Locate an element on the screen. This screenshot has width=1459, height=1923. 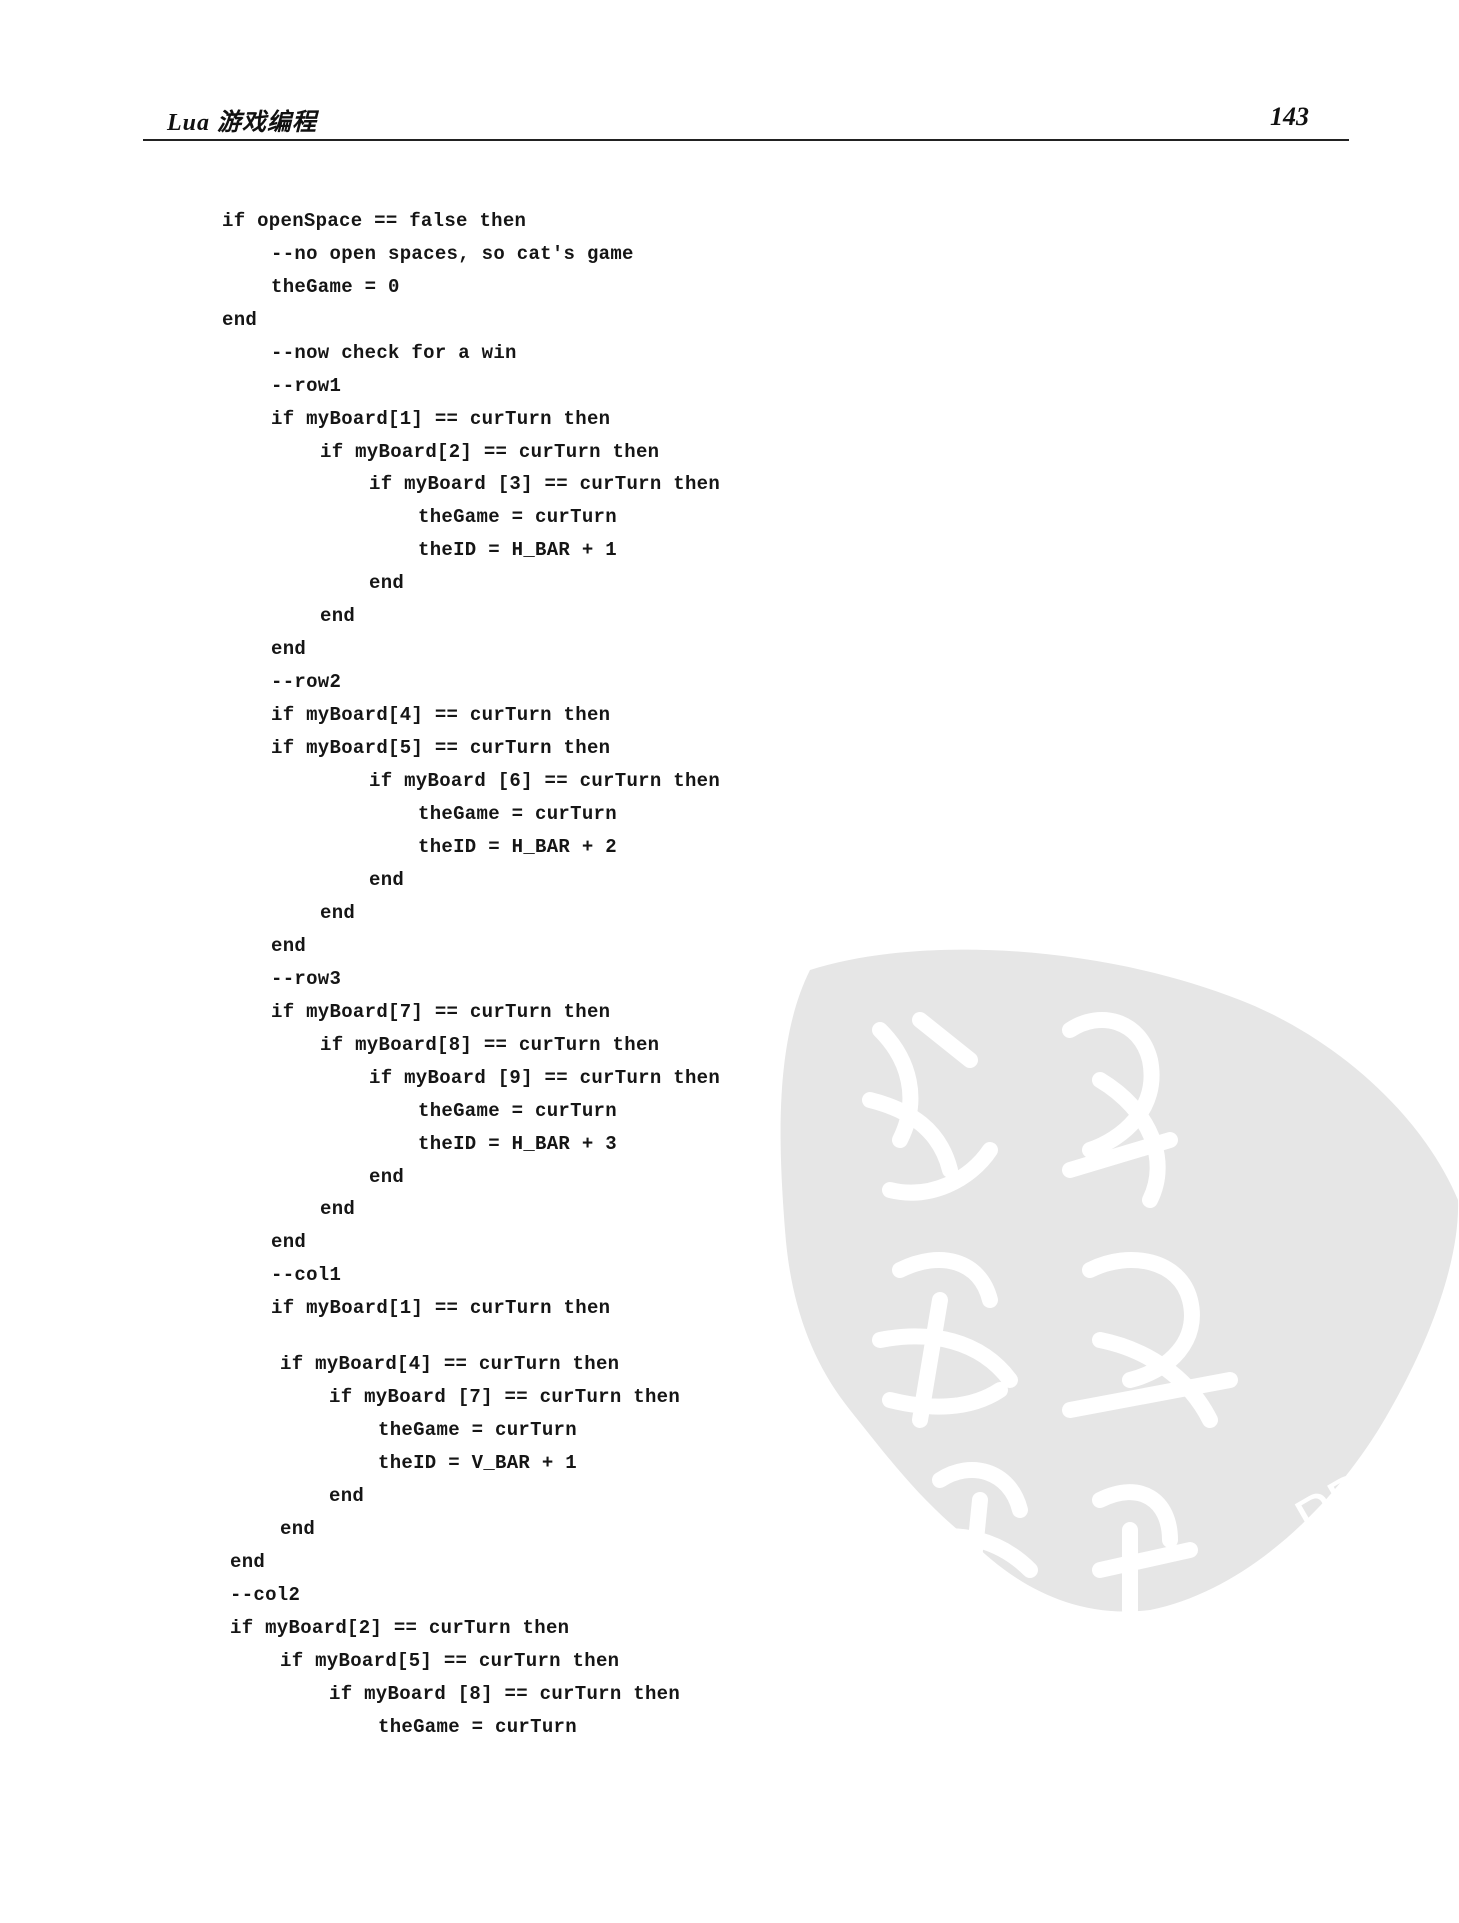
code-line: if openSpace == false then is located at coordinates (374, 221).